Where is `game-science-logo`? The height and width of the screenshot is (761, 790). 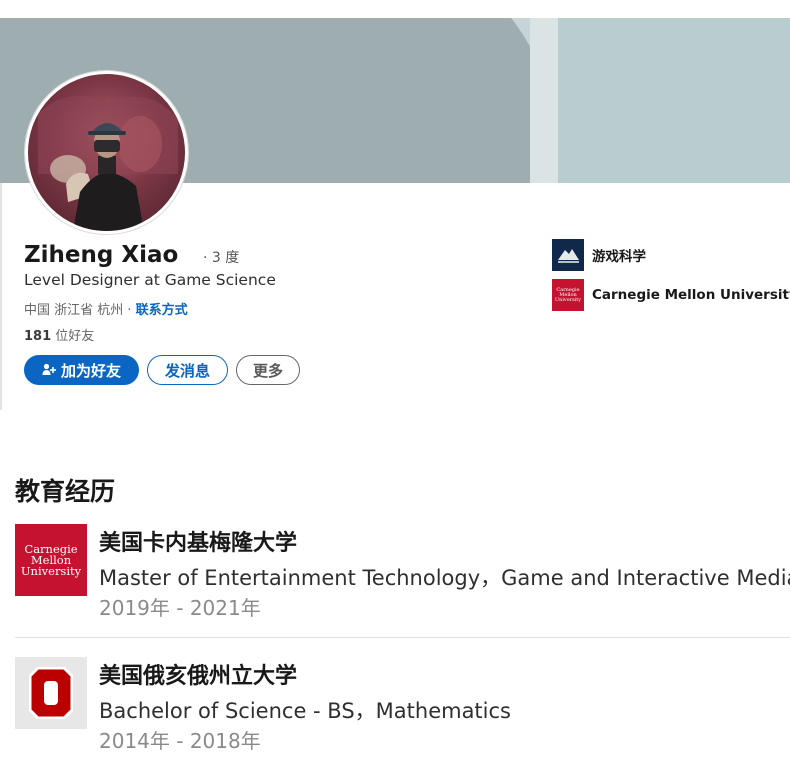 game-science-logo is located at coordinates (568, 255).